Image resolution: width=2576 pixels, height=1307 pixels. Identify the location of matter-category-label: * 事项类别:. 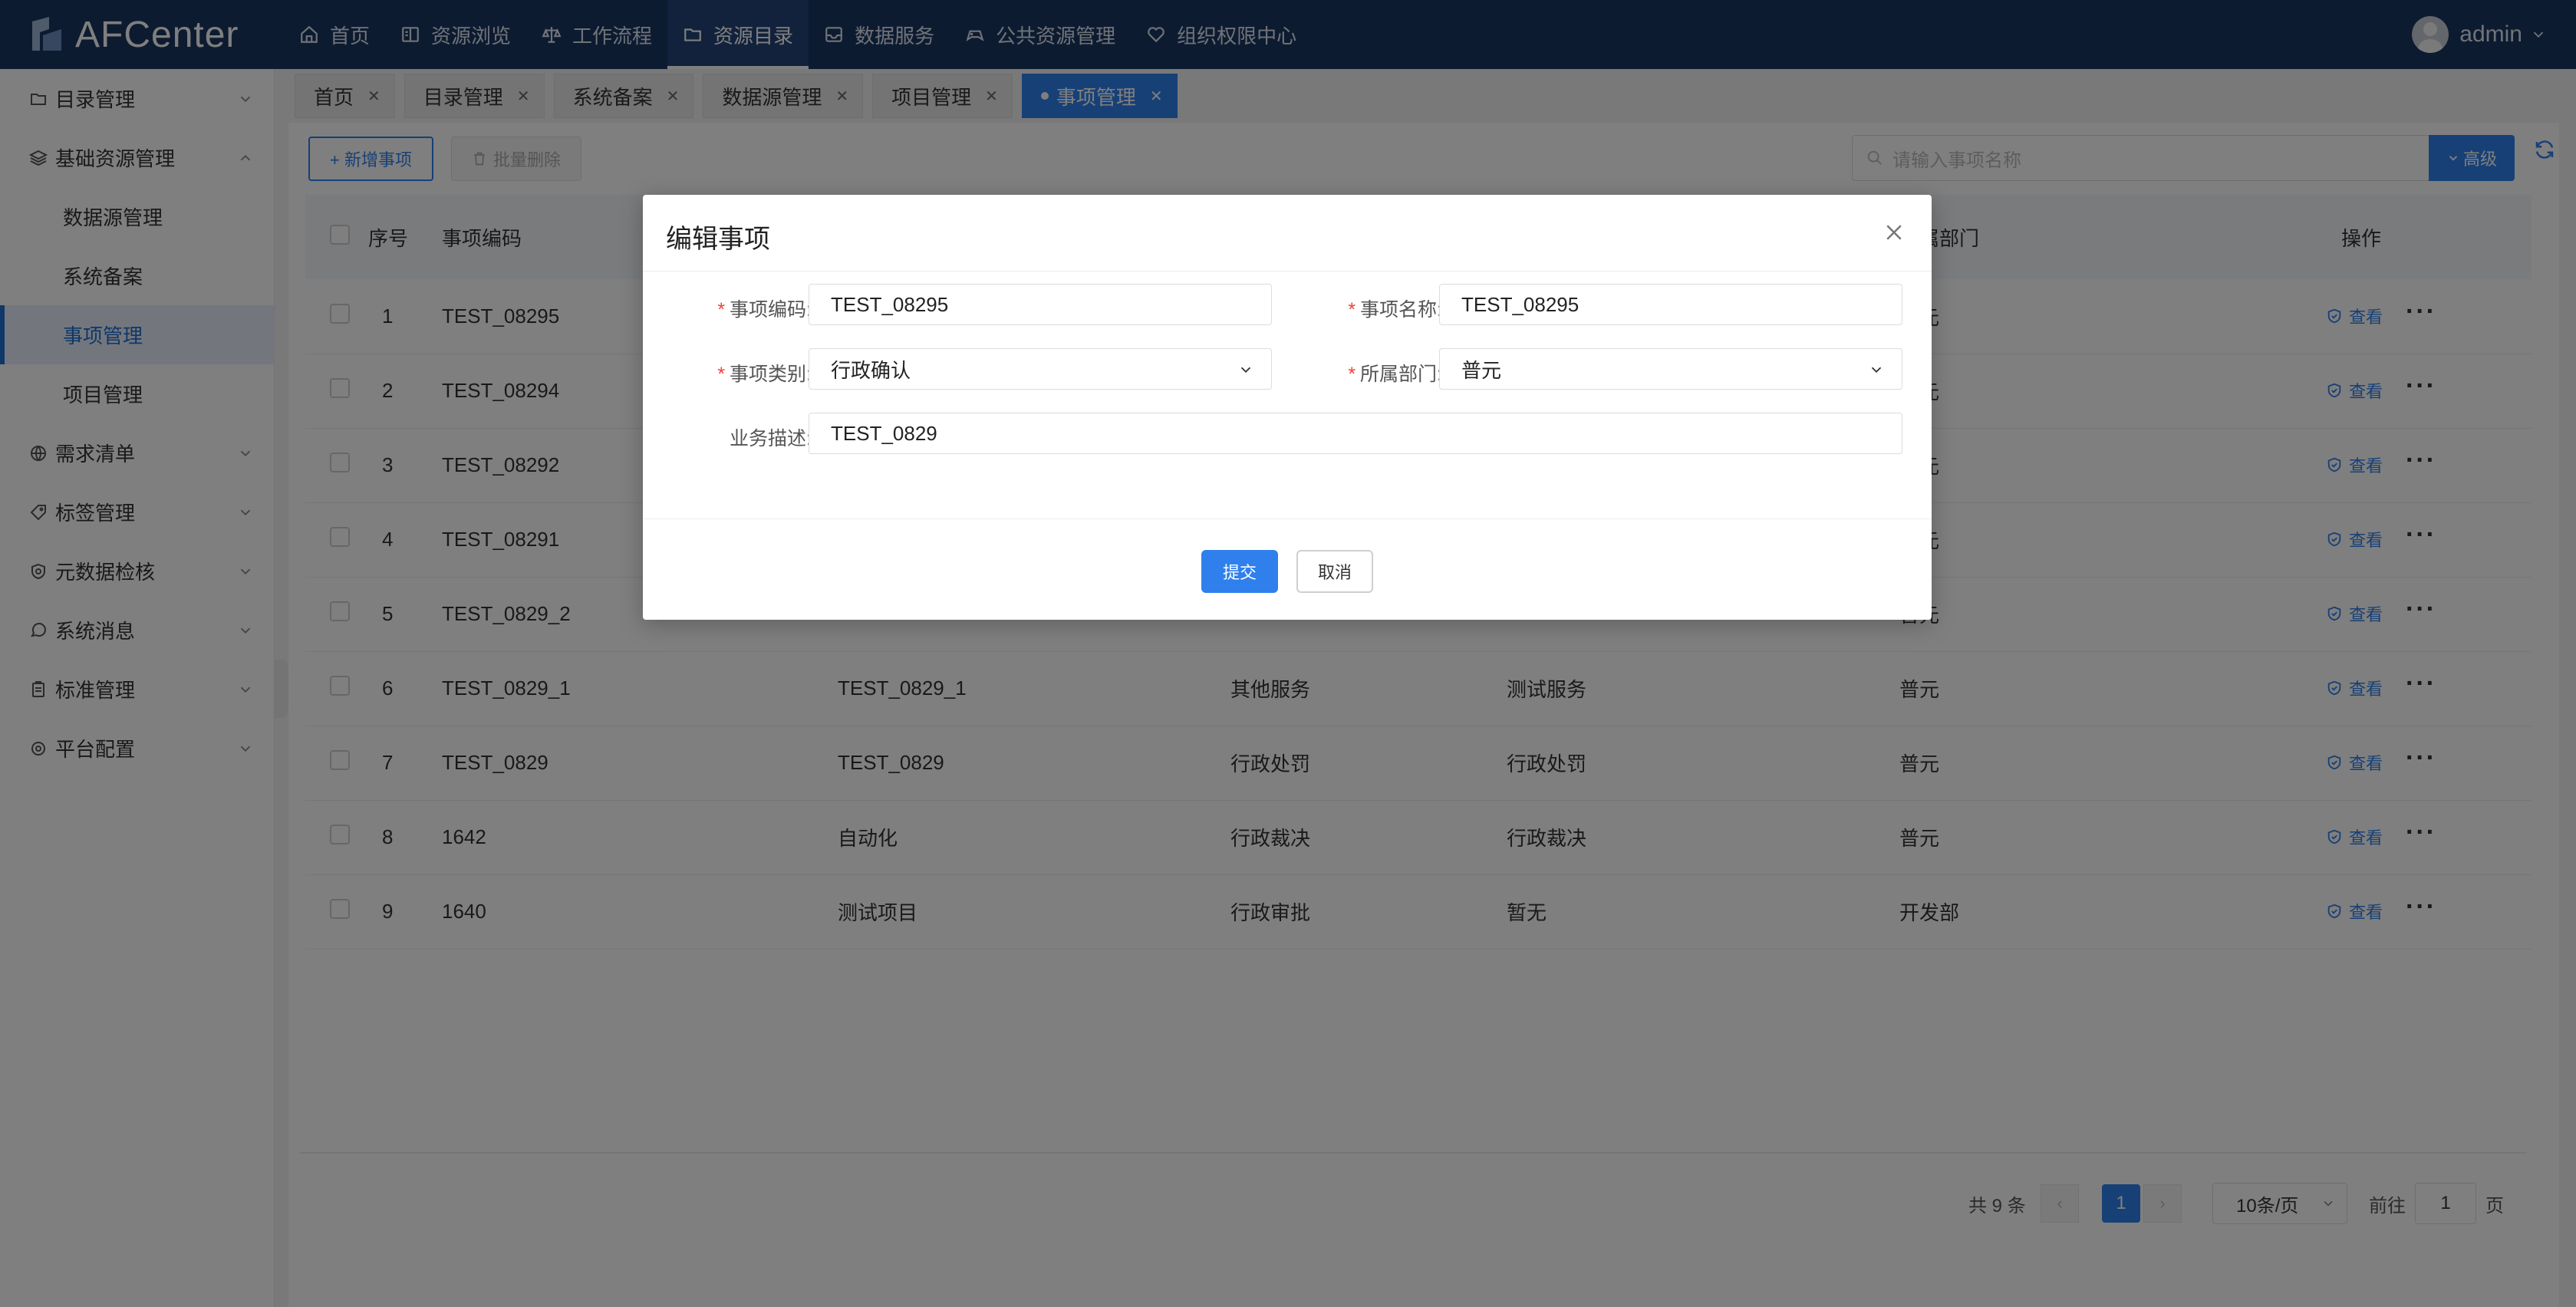
(743, 373).